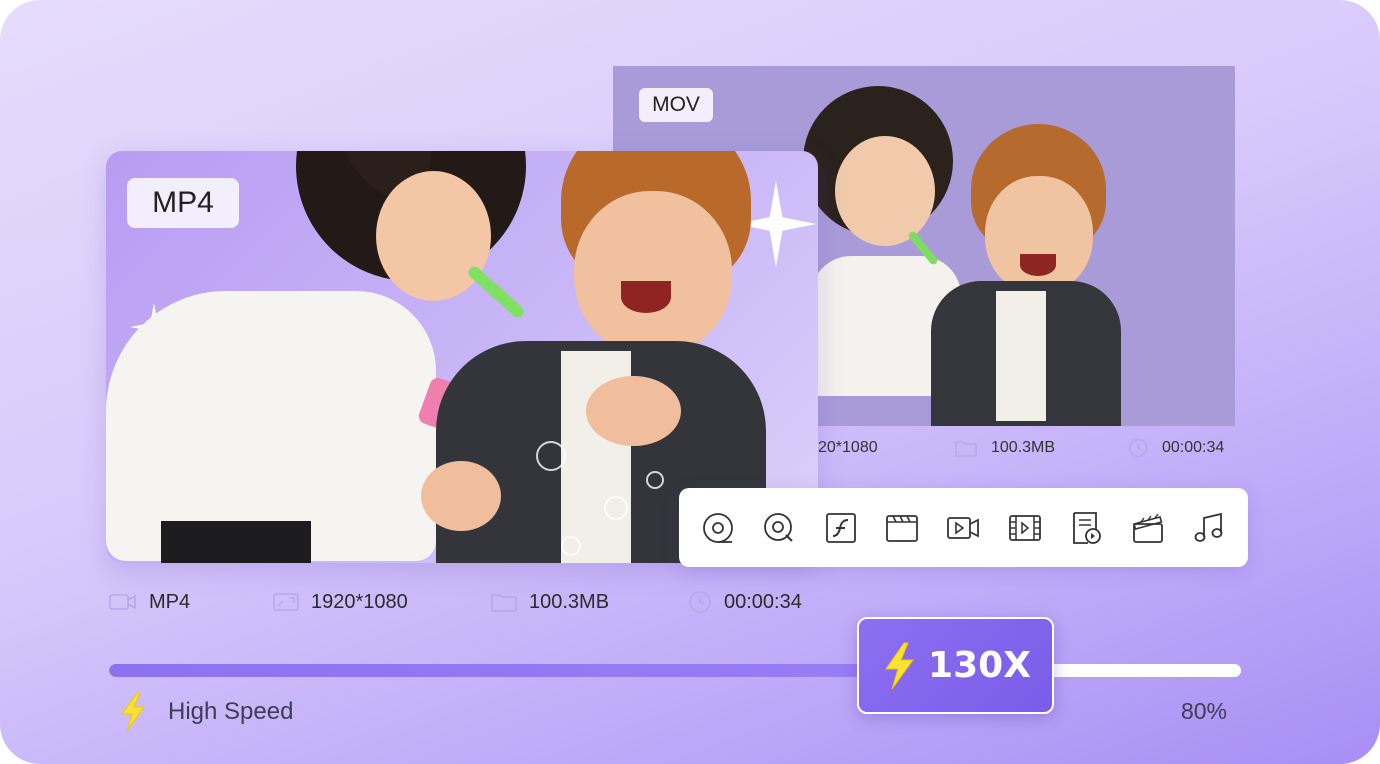  What do you see at coordinates (496, 292) in the screenshot?
I see `bubble-wand` at bounding box center [496, 292].